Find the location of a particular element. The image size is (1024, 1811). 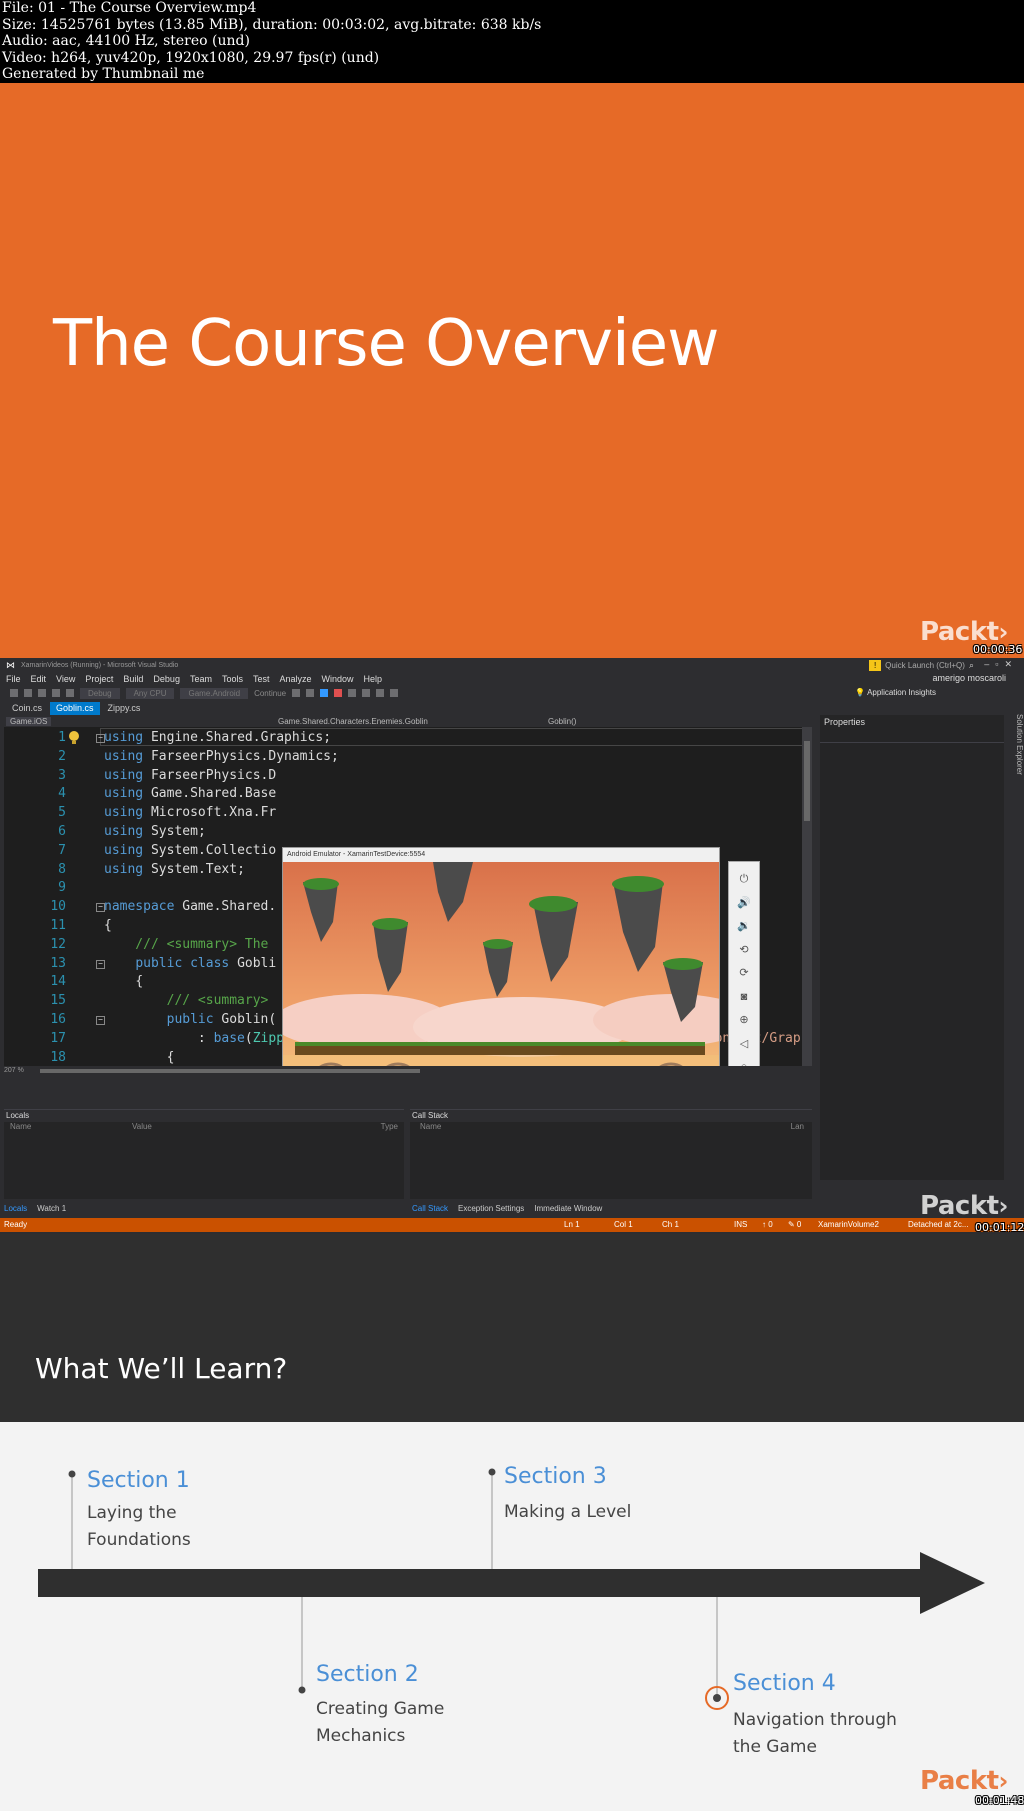

section-4-marker is located at coordinates (717, 1698).